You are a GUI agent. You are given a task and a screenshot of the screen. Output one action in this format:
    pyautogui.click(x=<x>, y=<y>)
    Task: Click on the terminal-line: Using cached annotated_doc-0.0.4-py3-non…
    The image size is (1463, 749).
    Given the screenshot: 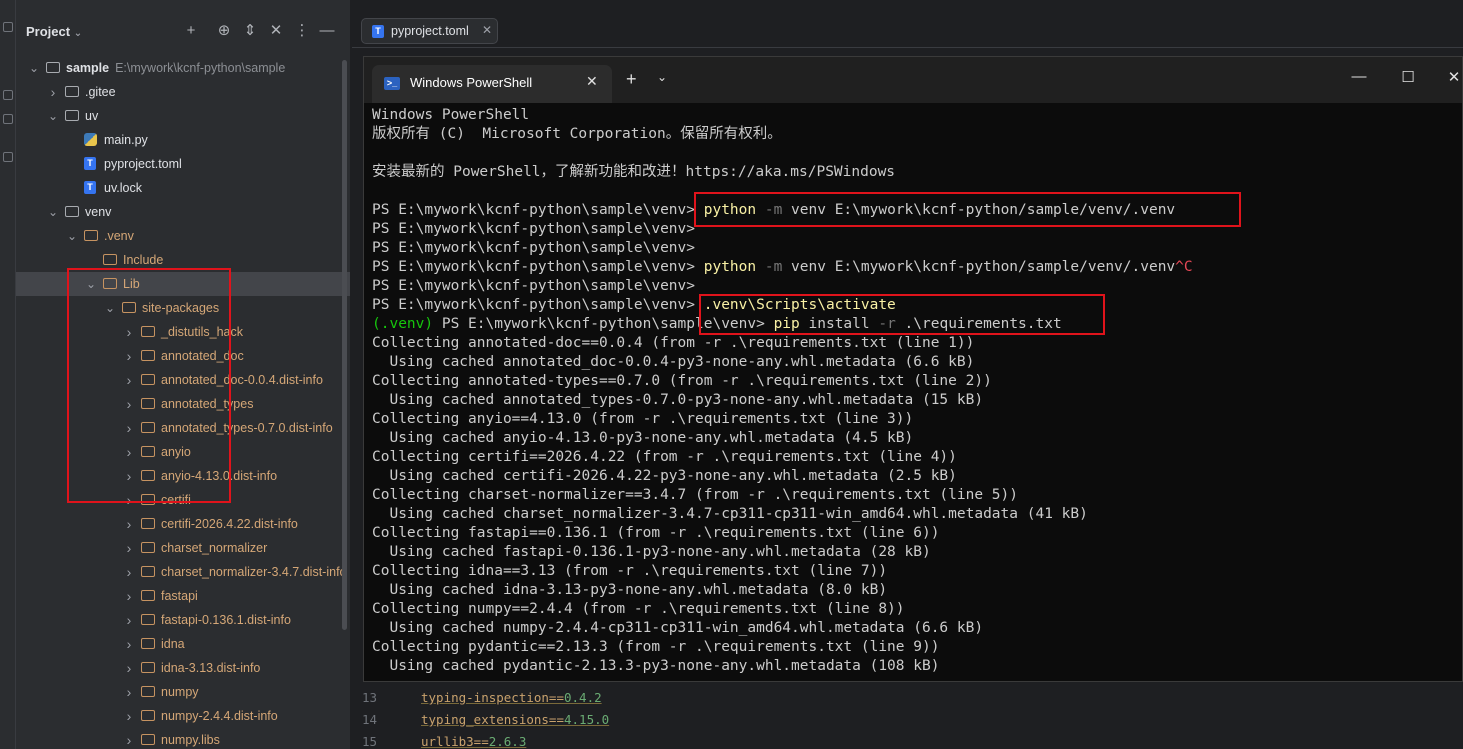 What is the action you would take?
    pyautogui.click(x=673, y=362)
    